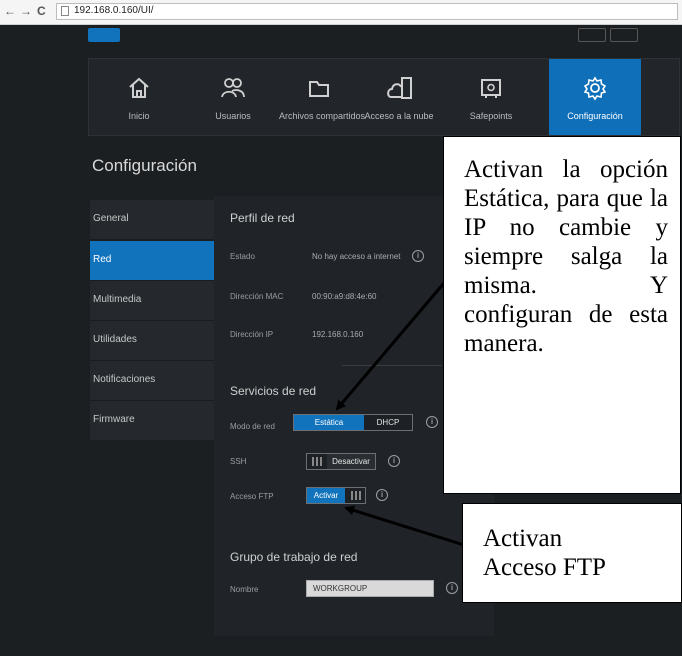  Describe the element at coordinates (404, 526) in the screenshot. I see `arrow-to-ftp` at that location.